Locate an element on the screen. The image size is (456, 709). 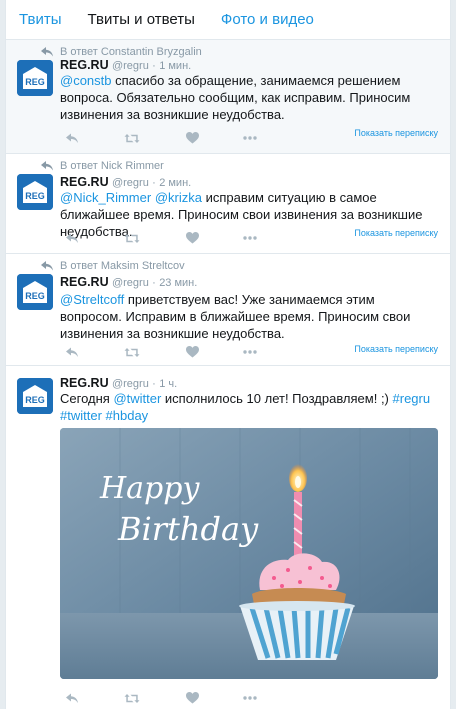
tab-tweets-and-replies: Твиты и ответы is located at coordinates (141, 20).